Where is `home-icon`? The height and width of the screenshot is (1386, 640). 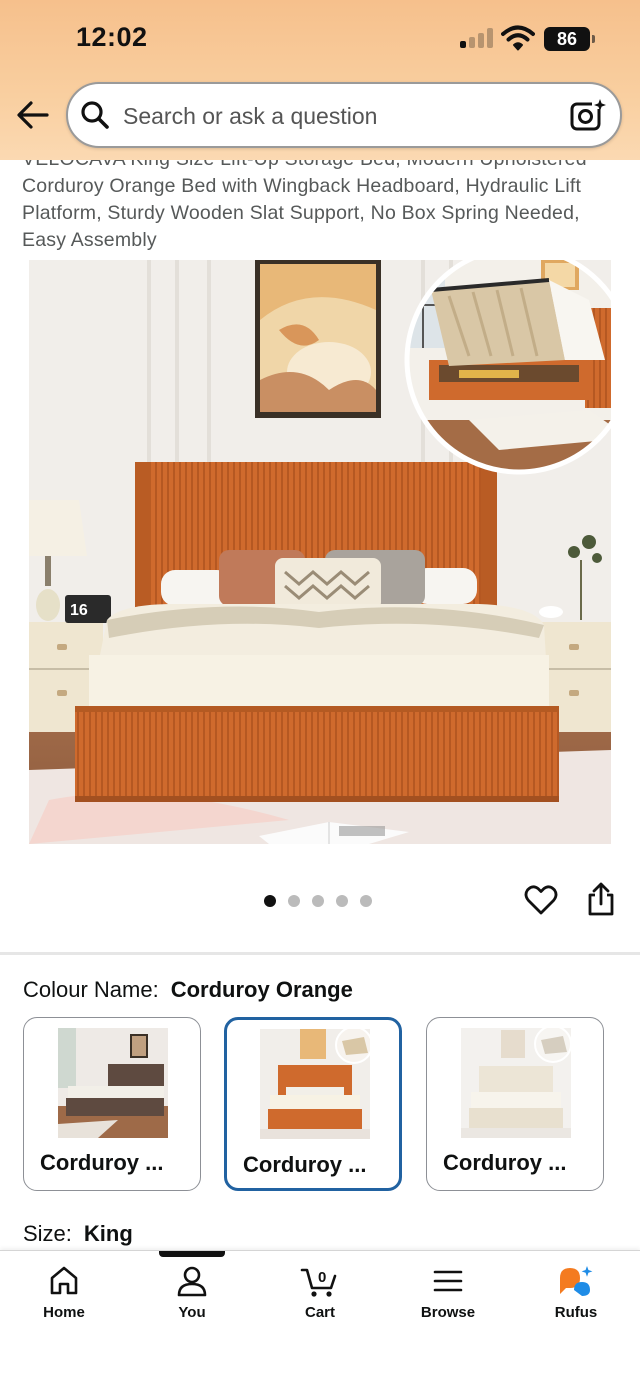
home-icon is located at coordinates (64, 1280).